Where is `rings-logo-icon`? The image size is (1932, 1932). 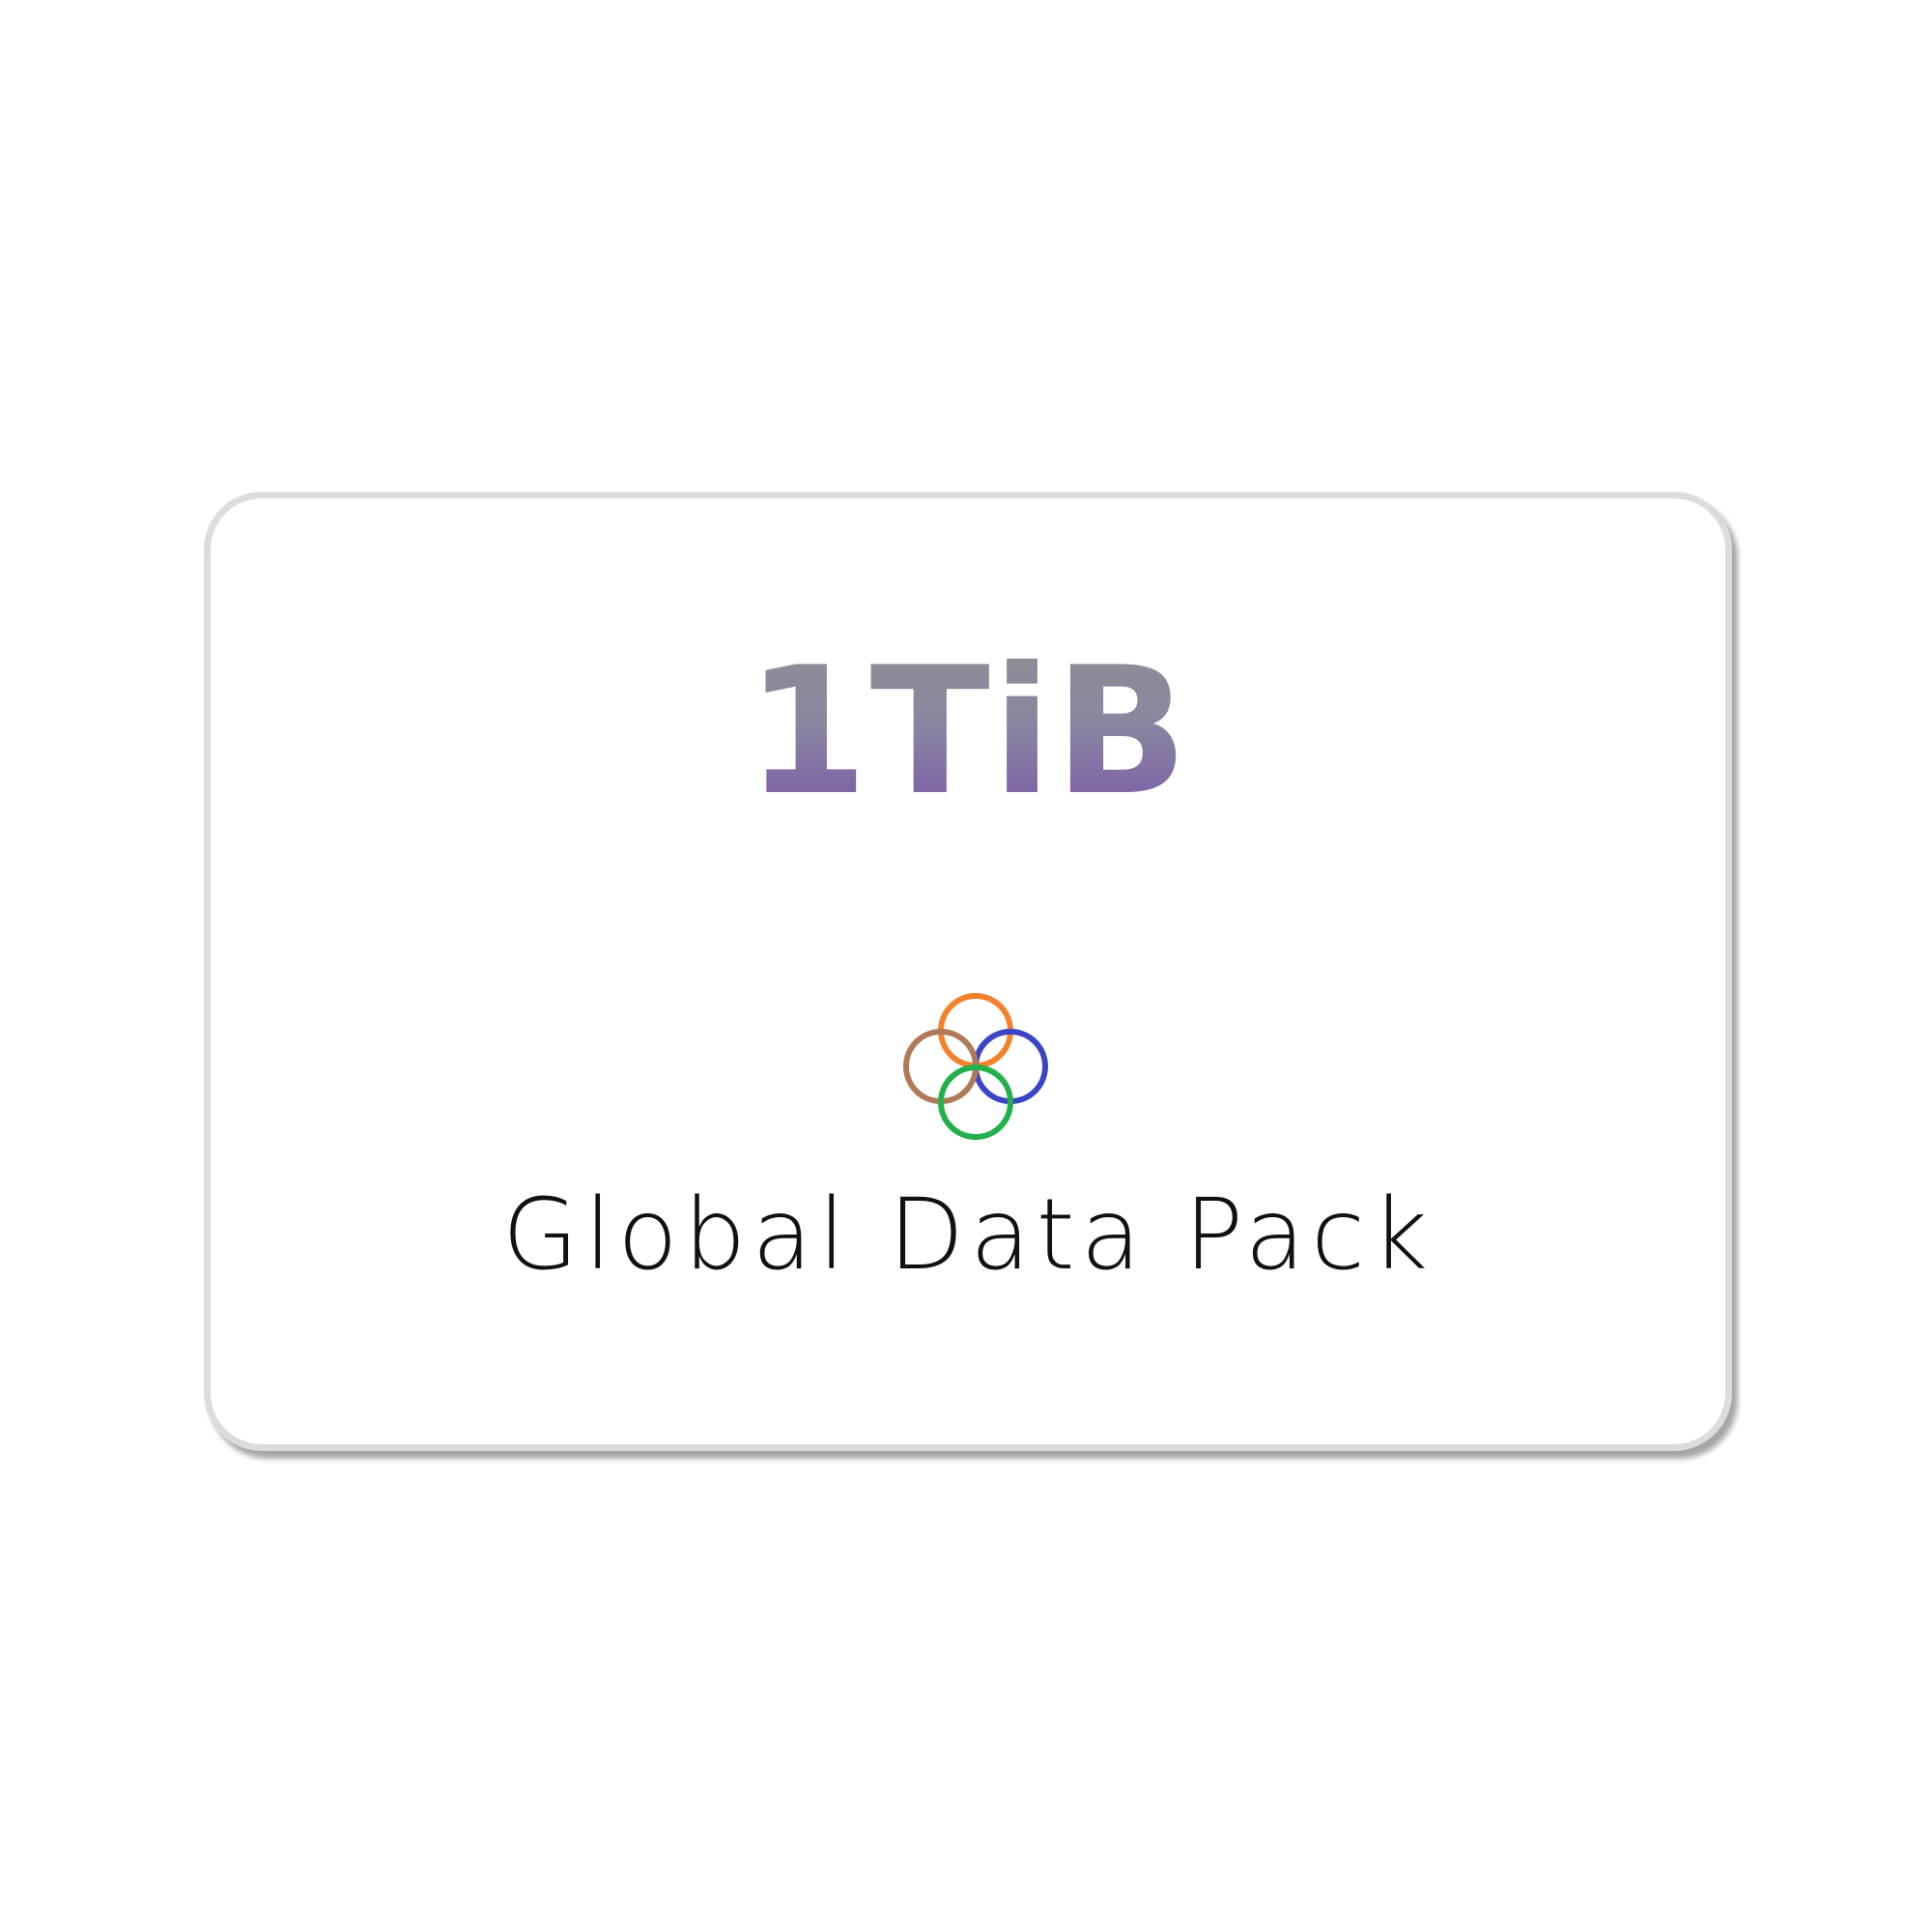 rings-logo-icon is located at coordinates (975, 1066).